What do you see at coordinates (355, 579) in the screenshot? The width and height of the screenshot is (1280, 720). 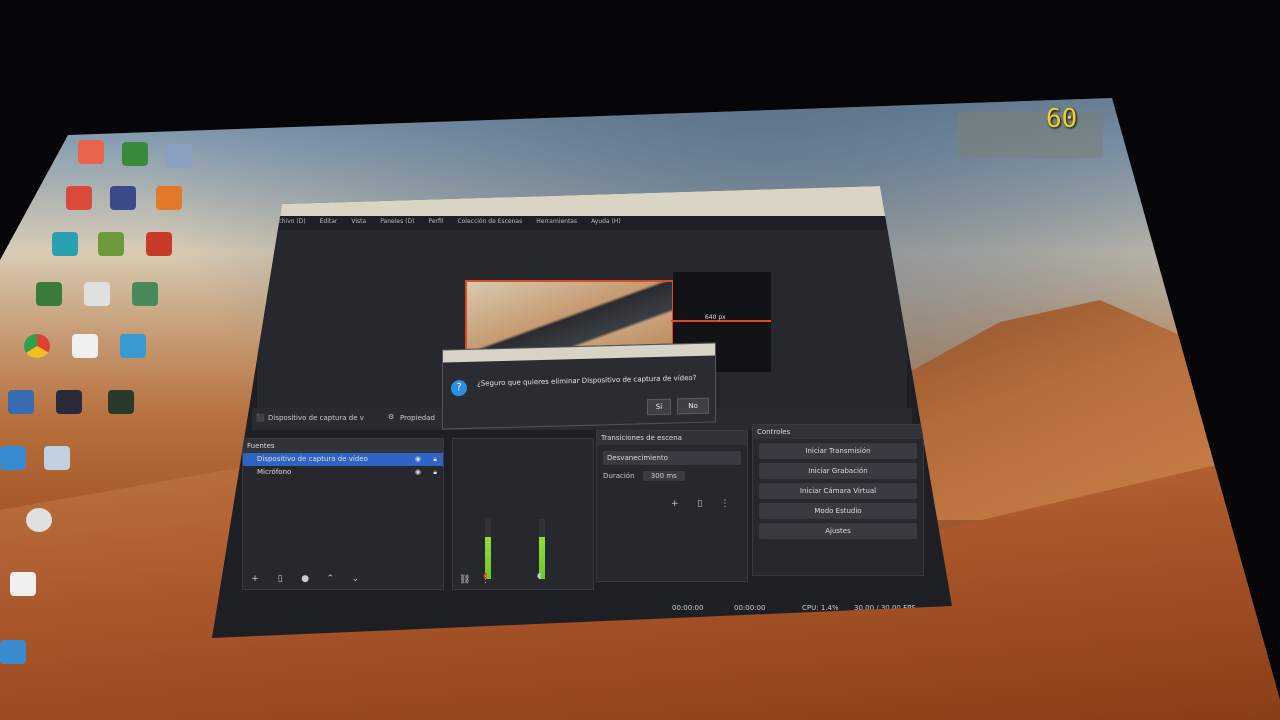 I see `chevron-down-icon: ⌄` at bounding box center [355, 579].